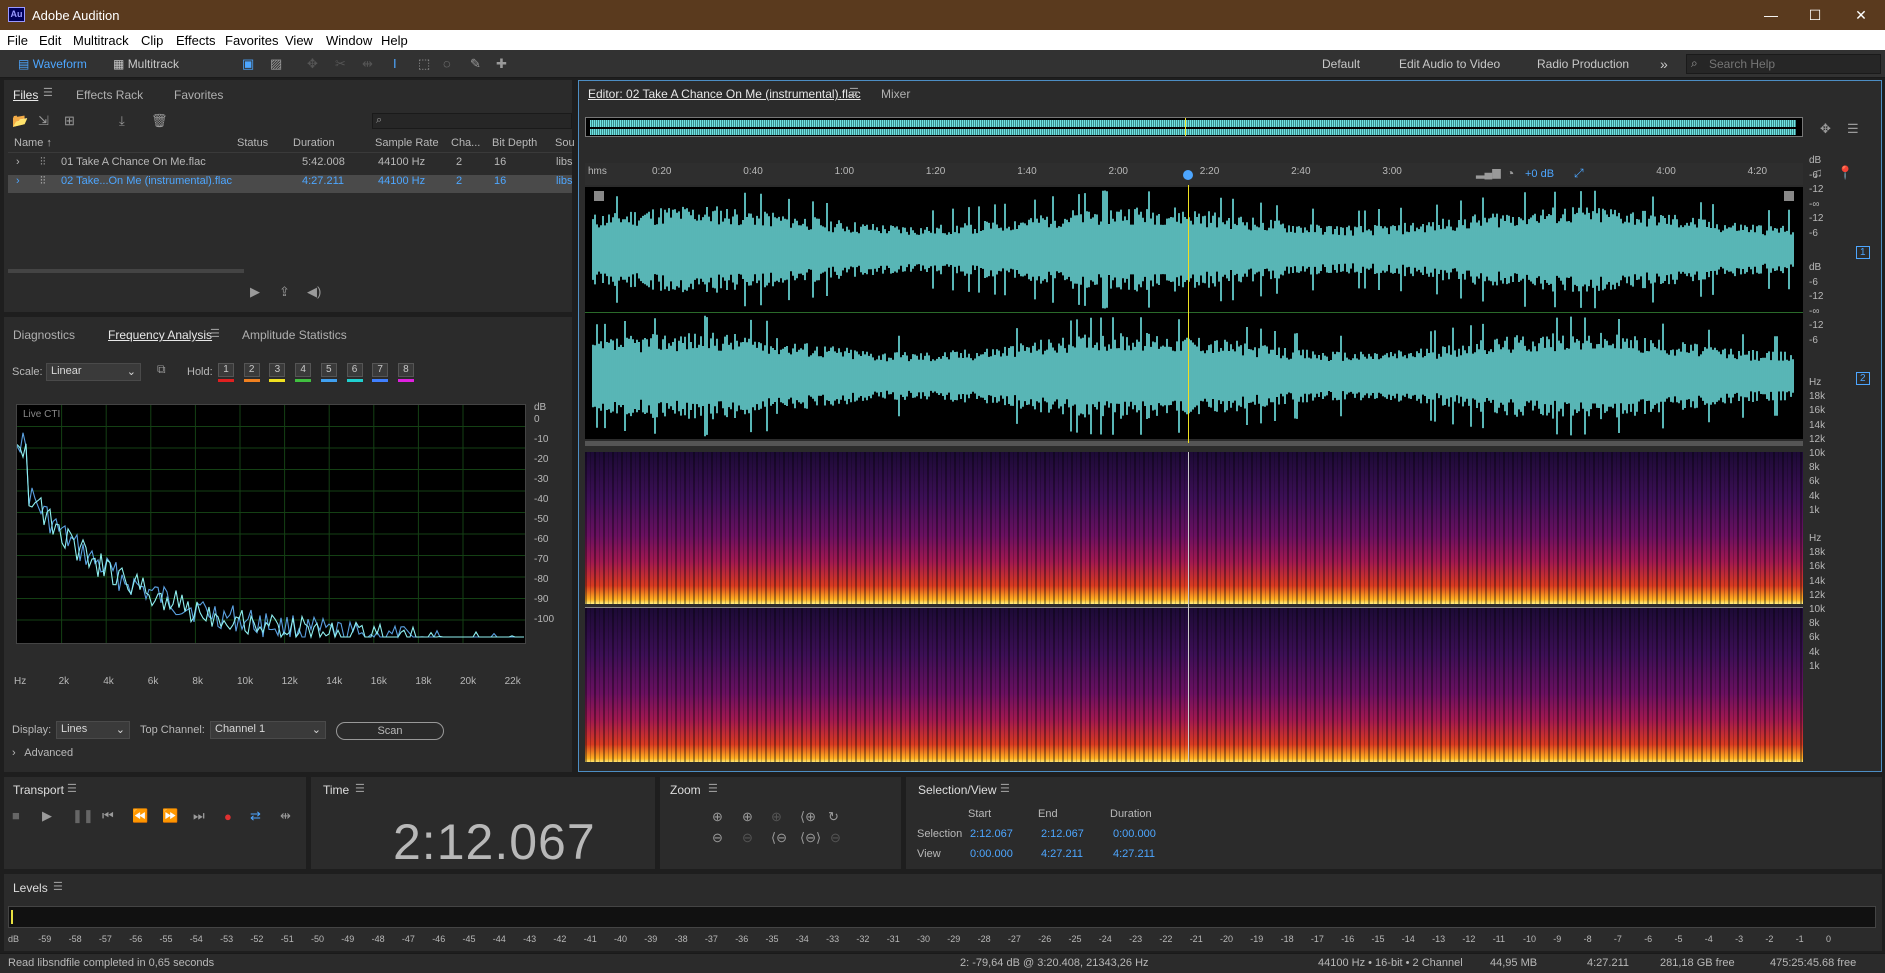 This screenshot has width=1885, height=973. Describe the element at coordinates (152, 40) in the screenshot. I see `menu-clip: Clip` at that location.